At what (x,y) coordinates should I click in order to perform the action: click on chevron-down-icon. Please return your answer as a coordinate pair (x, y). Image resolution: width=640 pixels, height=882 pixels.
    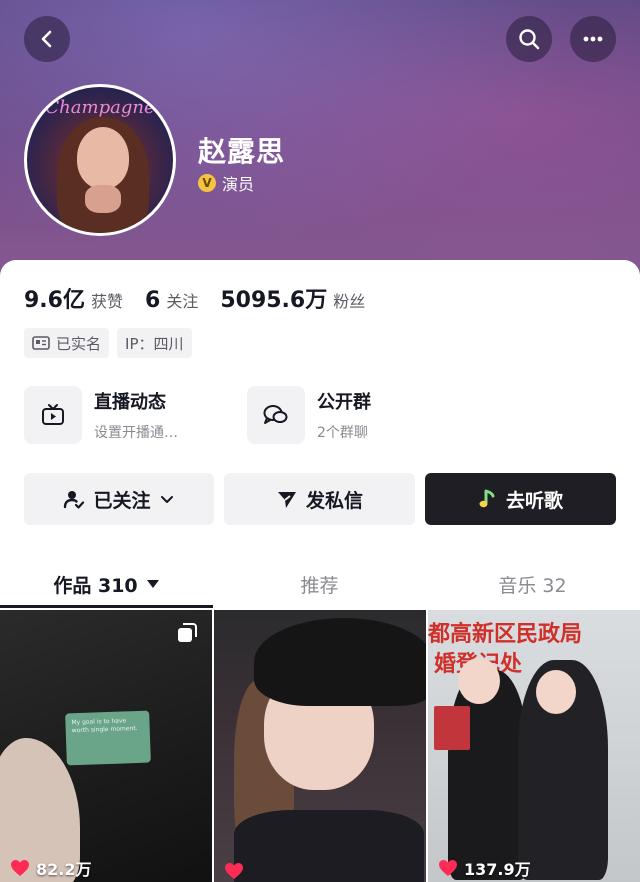
    Looking at the image, I should click on (166, 499).